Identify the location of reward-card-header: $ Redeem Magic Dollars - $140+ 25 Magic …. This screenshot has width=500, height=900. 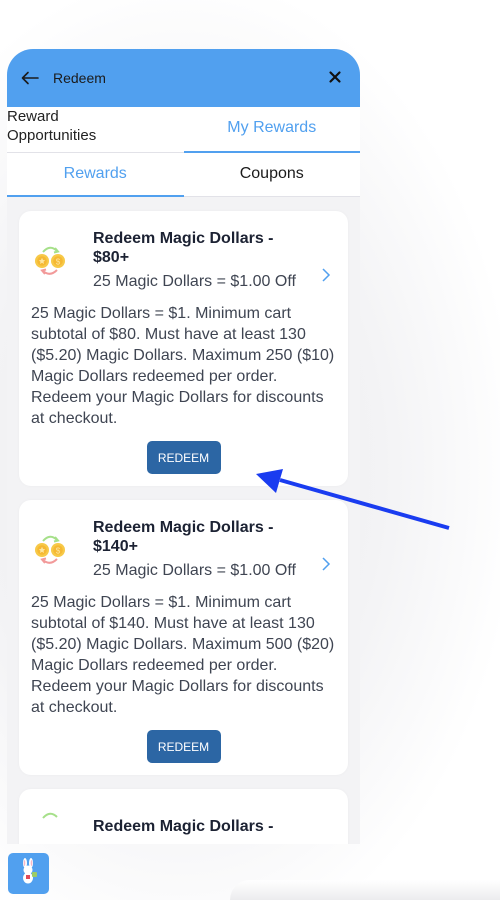
(183, 549).